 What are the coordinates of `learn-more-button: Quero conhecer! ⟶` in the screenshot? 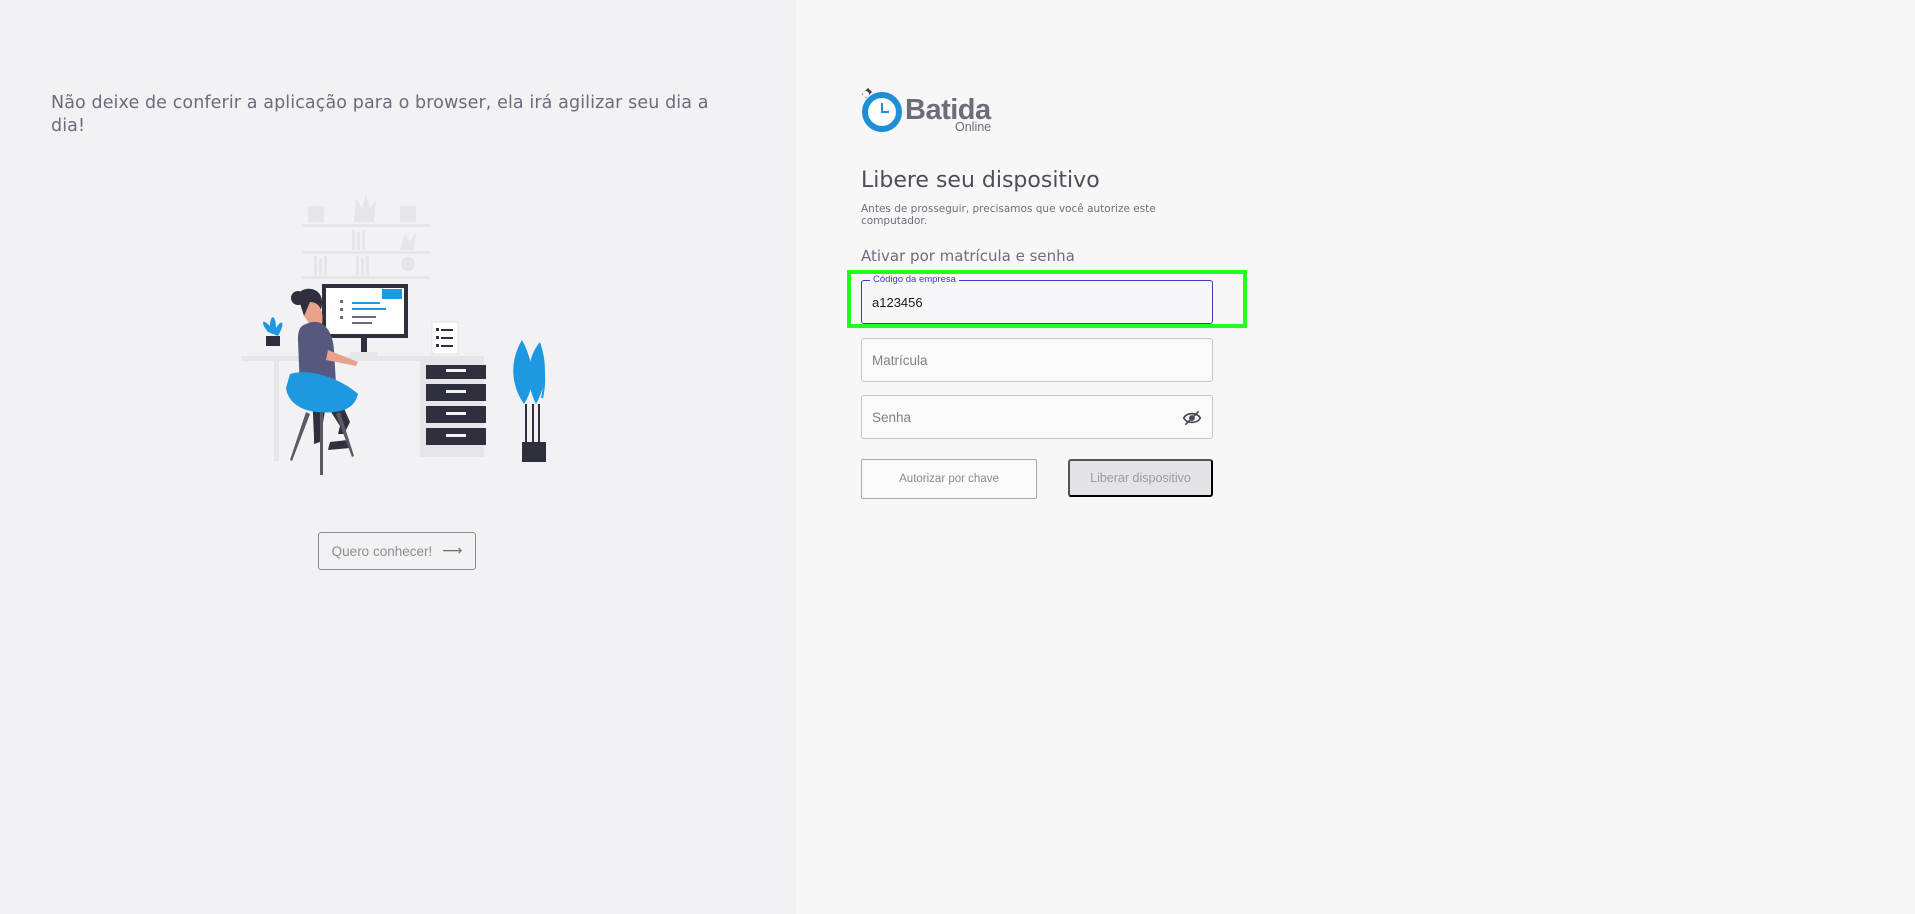 It's located at (397, 551).